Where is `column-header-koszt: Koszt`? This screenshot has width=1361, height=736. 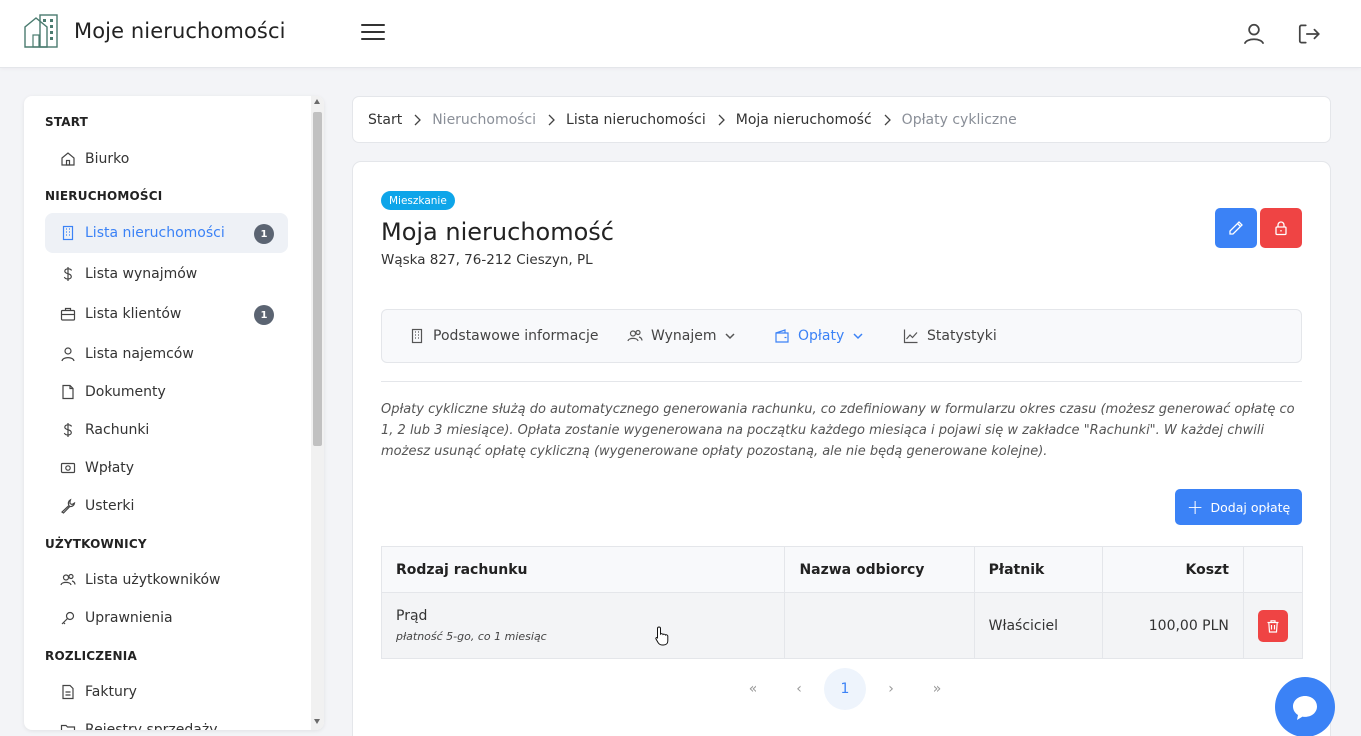
column-header-koszt: Koszt is located at coordinates (1172, 569).